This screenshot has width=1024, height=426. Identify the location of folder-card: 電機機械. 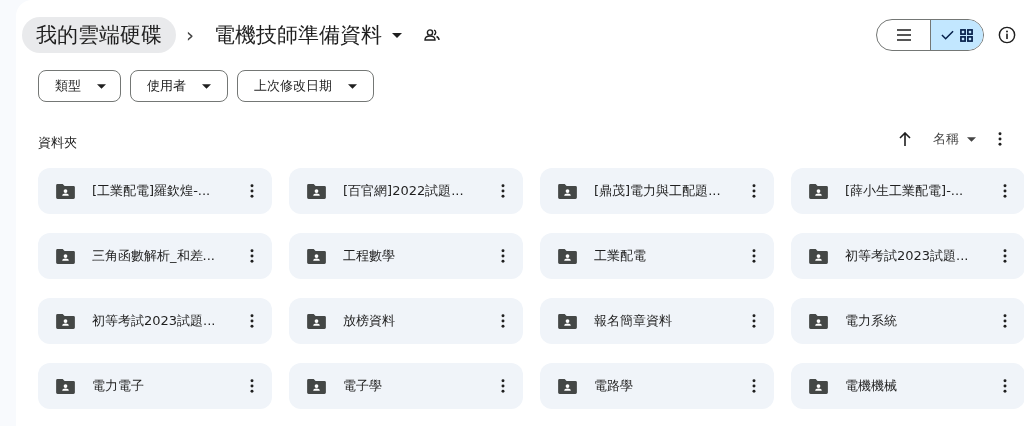
(907, 386).